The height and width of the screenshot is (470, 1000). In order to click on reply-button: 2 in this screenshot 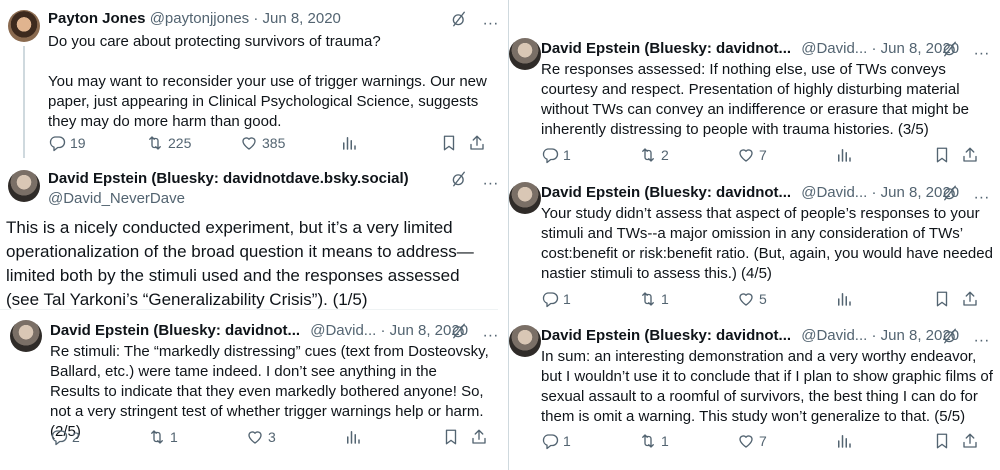, I will do `click(65, 436)`.